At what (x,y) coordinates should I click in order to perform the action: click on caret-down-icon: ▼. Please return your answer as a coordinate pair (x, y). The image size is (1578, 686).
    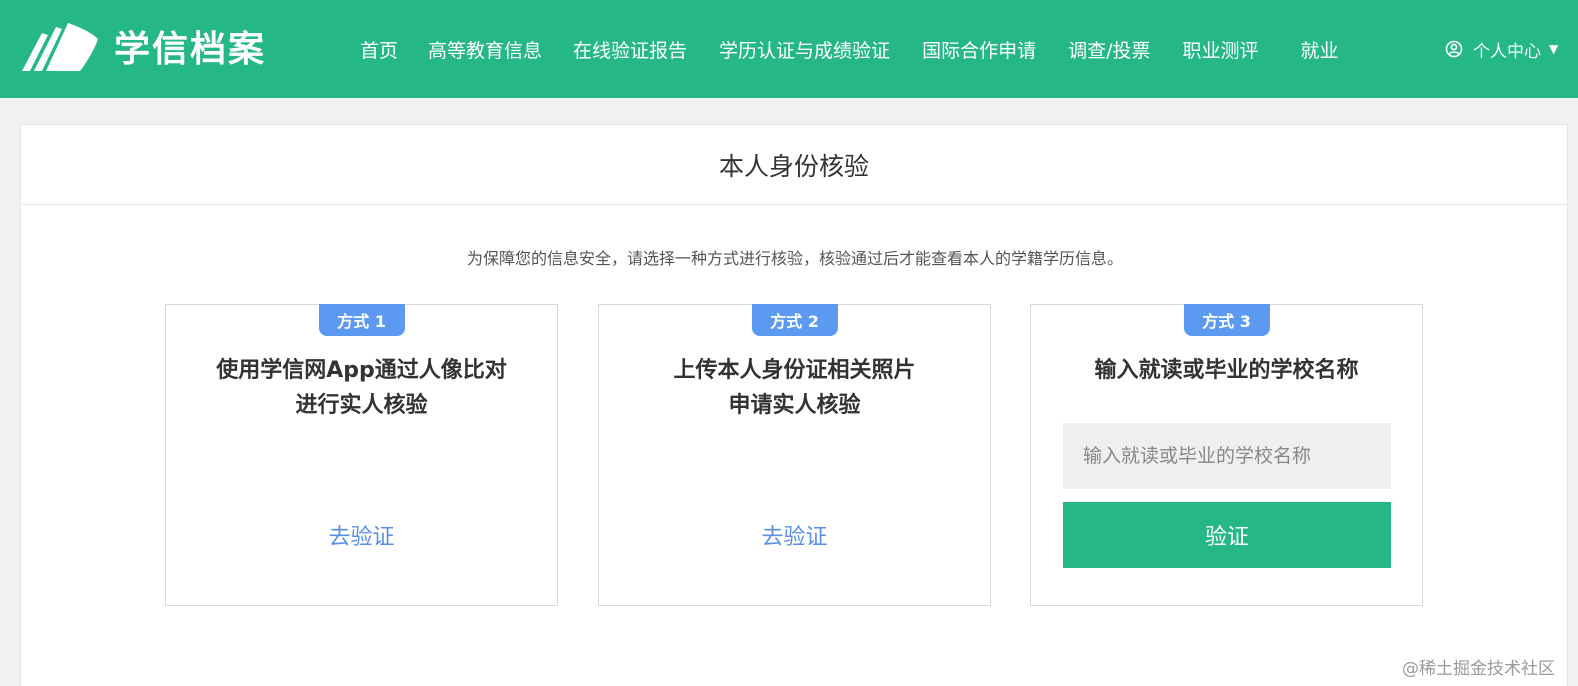
    Looking at the image, I should click on (1554, 49).